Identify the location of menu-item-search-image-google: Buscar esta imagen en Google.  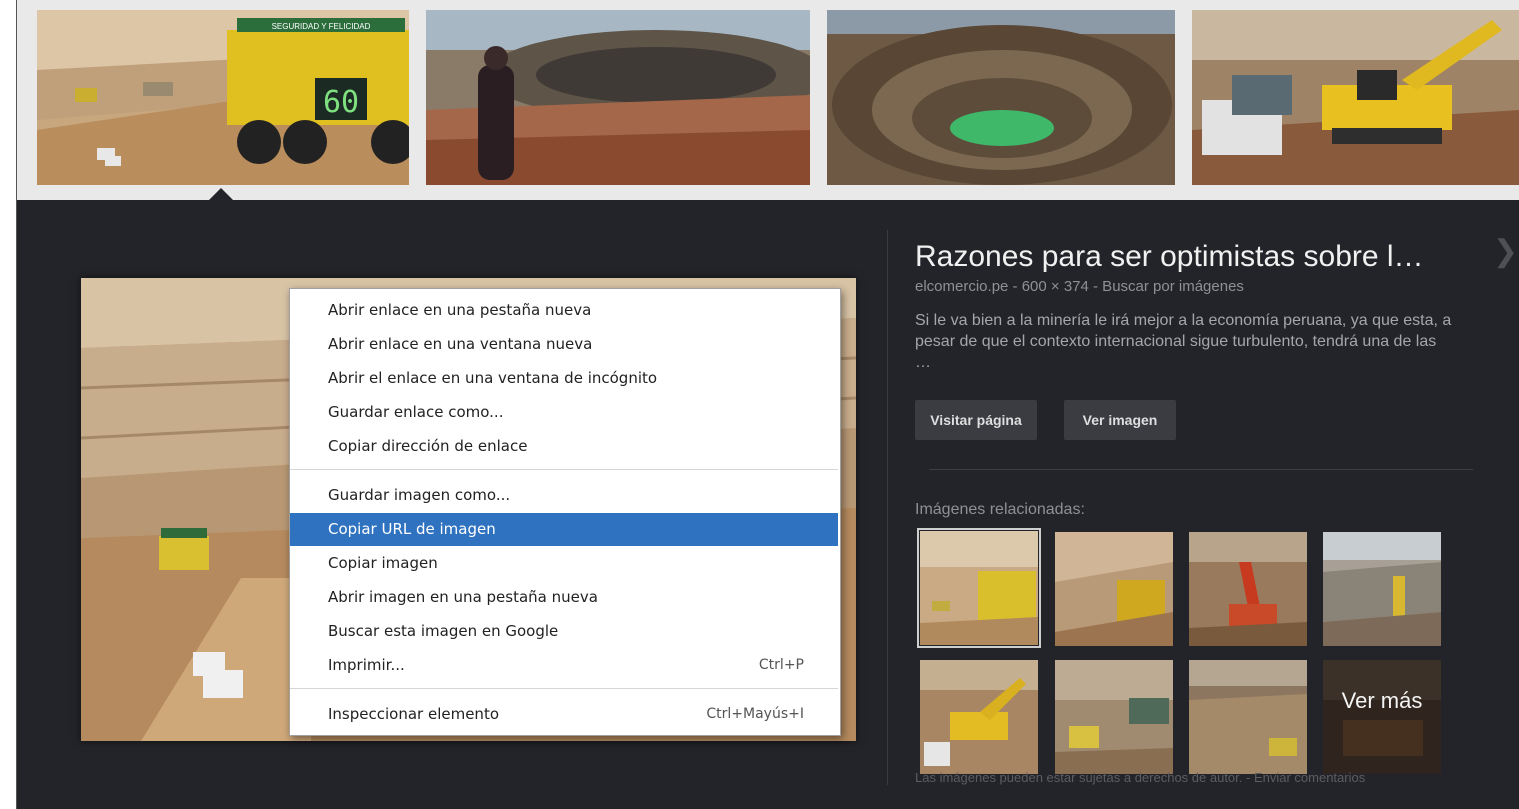
(564, 631).